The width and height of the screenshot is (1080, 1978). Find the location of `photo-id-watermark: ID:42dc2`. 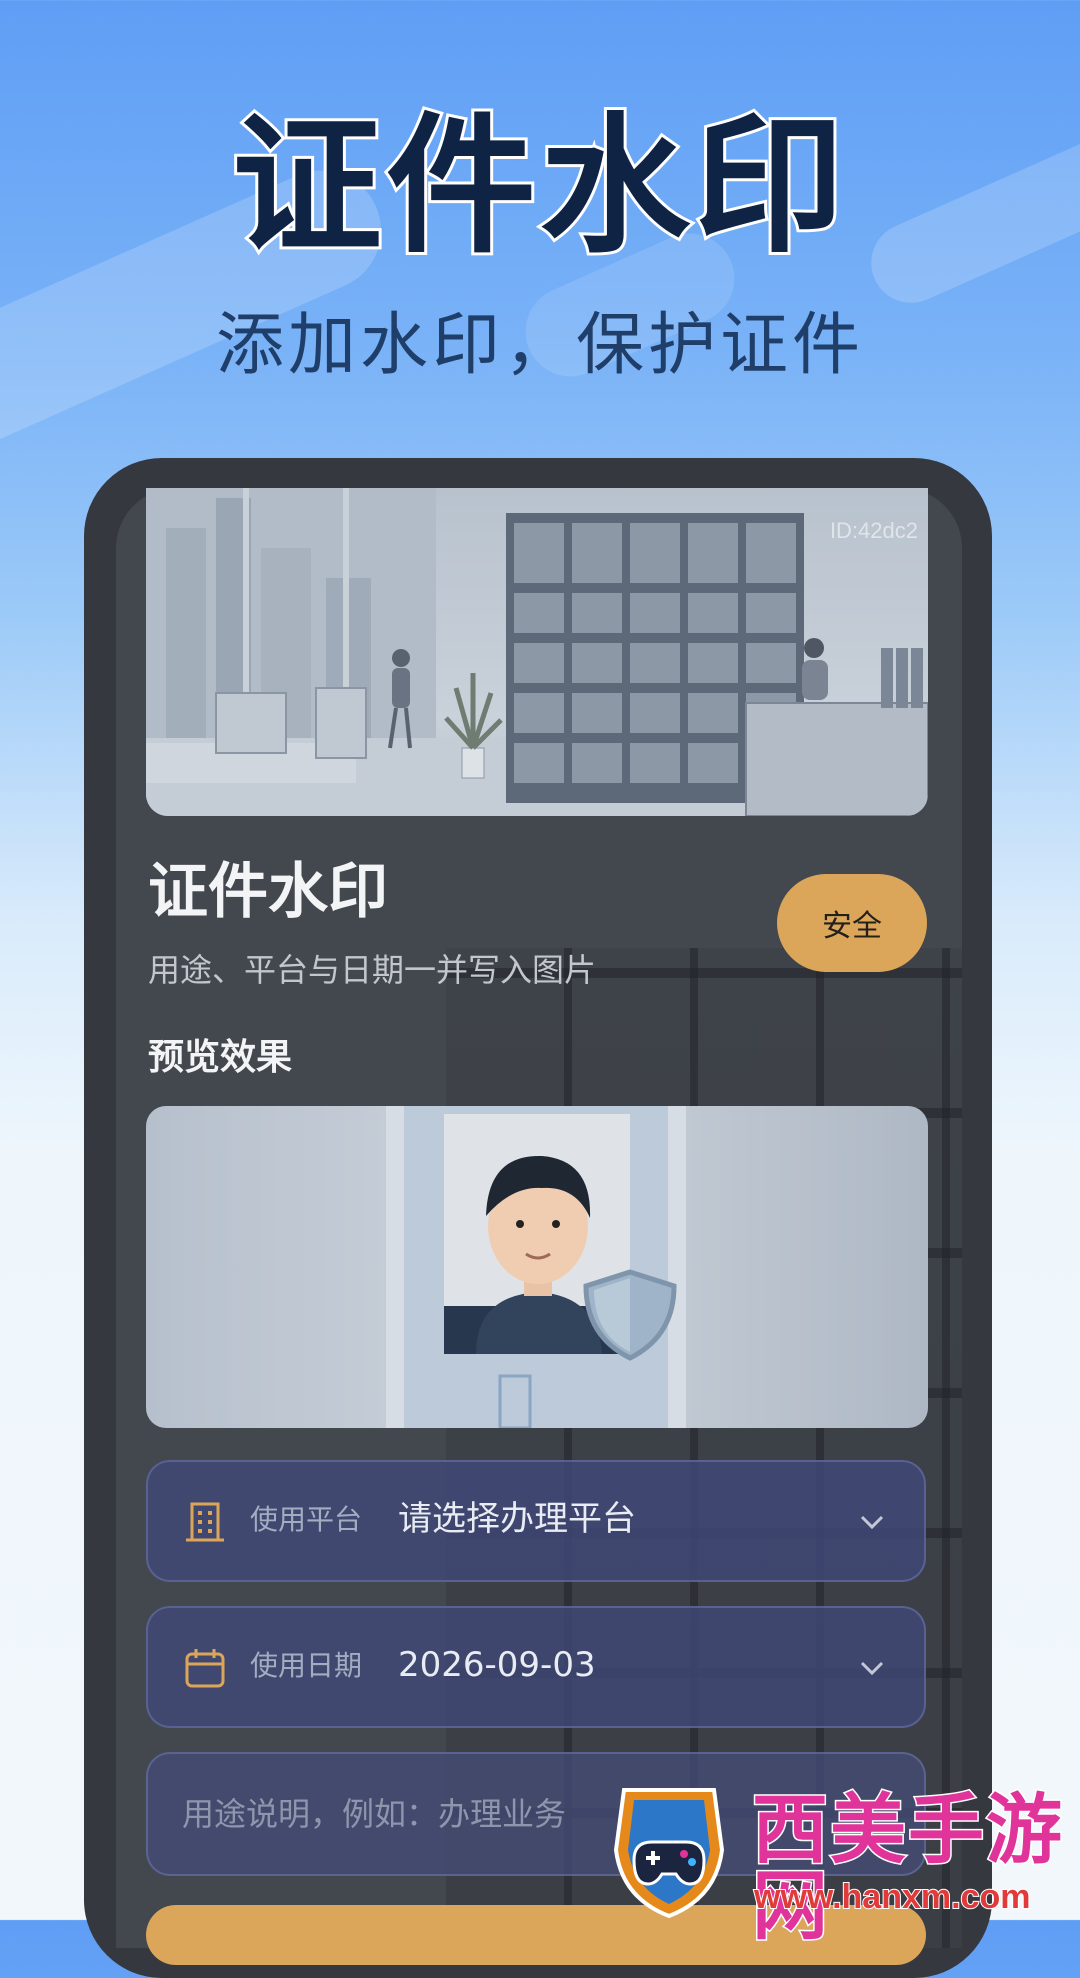

photo-id-watermark: ID:42dc2 is located at coordinates (873, 530).